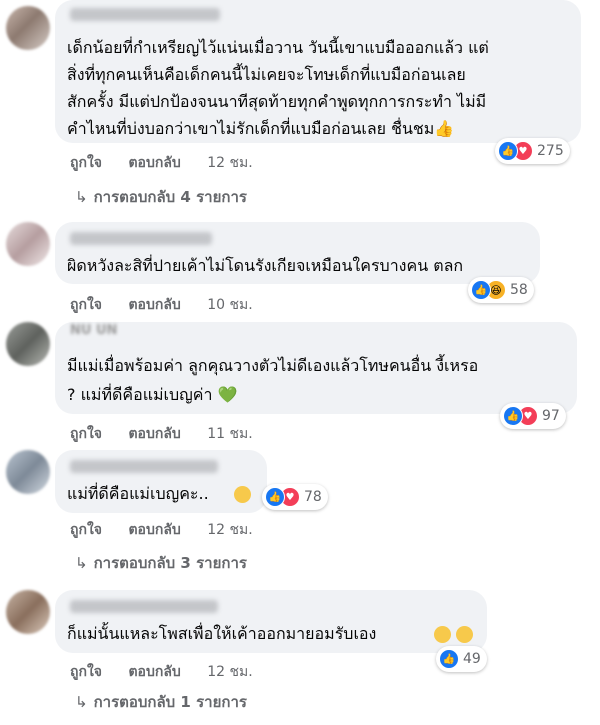  I want to click on reaction-count: 58, so click(519, 290).